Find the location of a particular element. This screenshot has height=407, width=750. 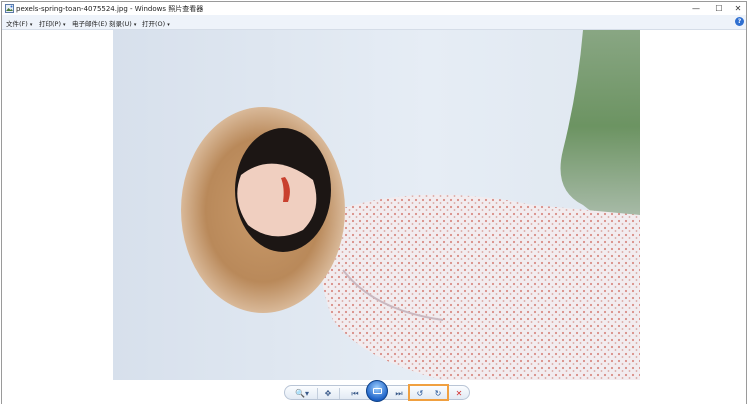

rotate-buttons-highlight is located at coordinates (428, 392).